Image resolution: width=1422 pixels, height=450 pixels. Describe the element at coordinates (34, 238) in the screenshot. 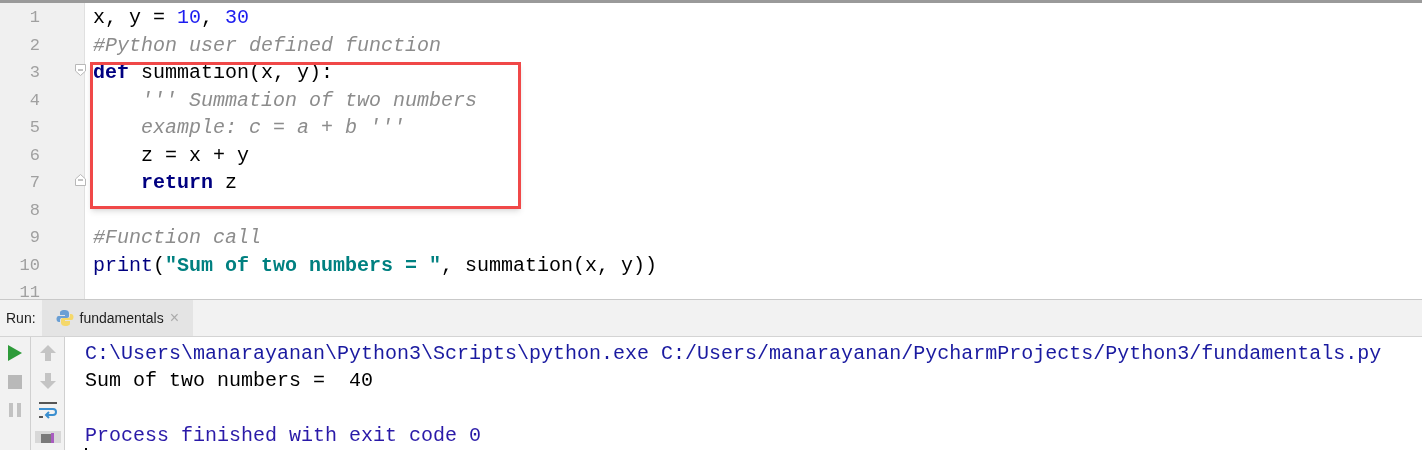

I see `line-number: 9` at that location.